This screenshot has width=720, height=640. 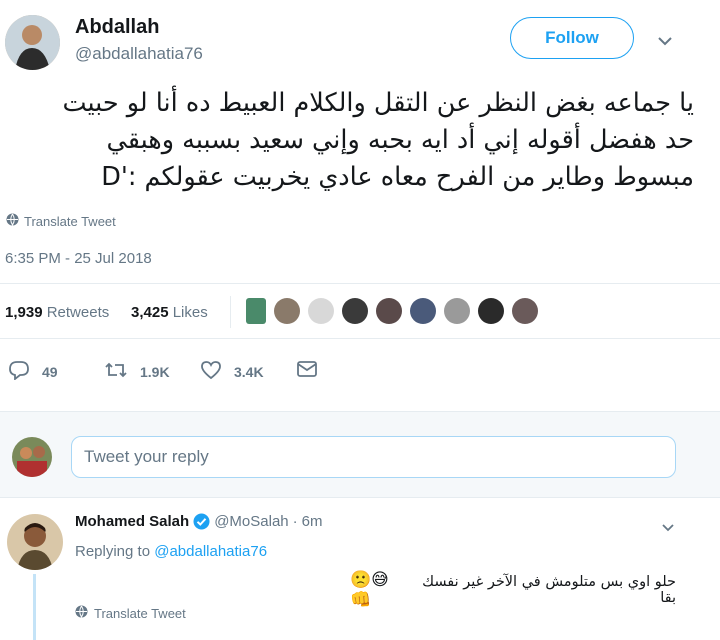 I want to click on replying-to-handle: @abdallahatia76, so click(x=210, y=551).